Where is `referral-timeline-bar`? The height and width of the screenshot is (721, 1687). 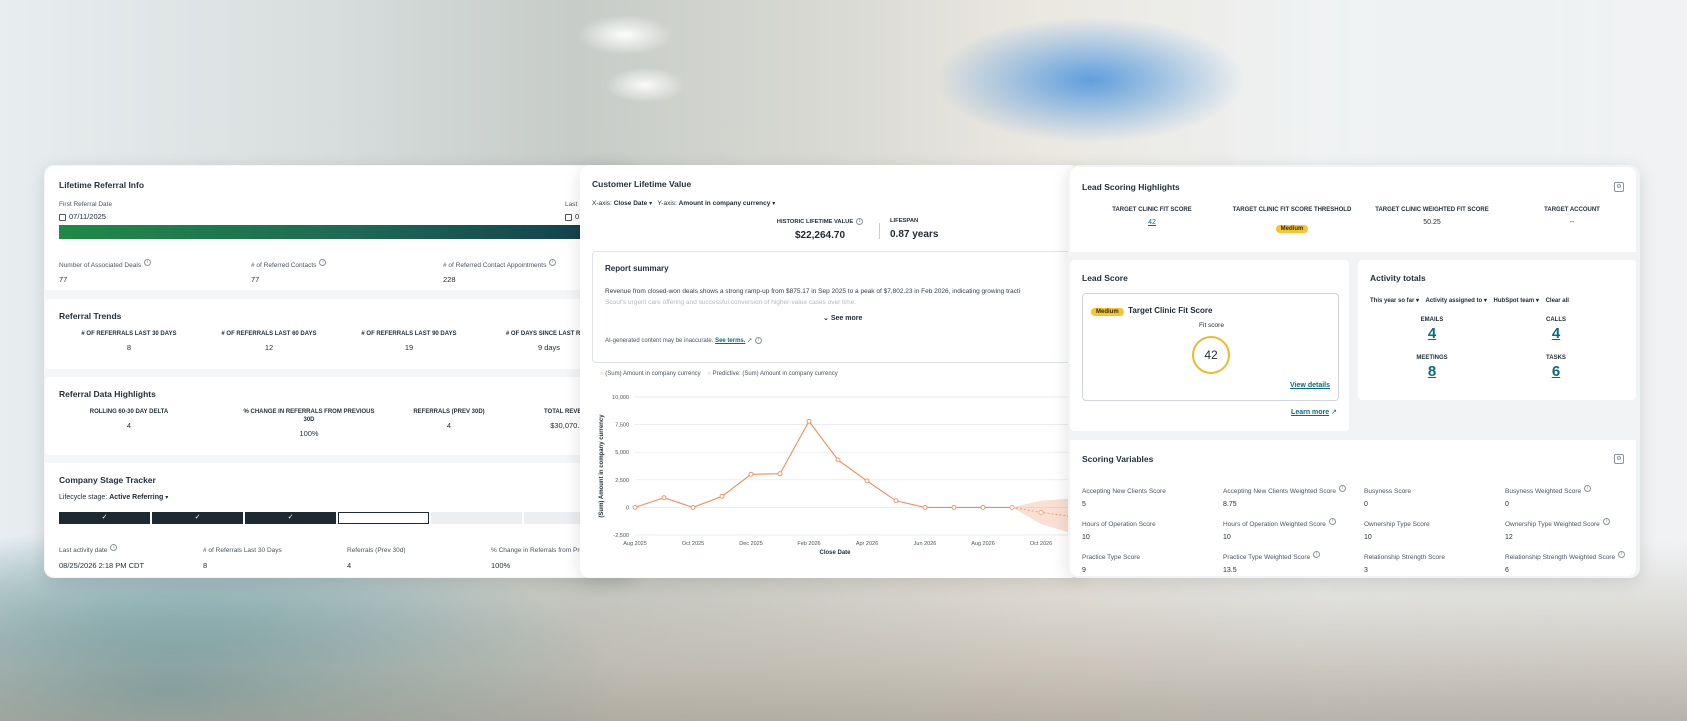
referral-timeline-bar is located at coordinates (346, 232).